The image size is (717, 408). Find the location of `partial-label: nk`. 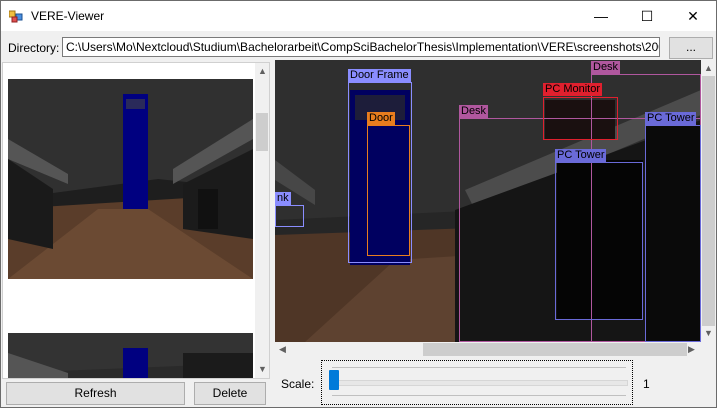

partial-label: nk is located at coordinates (283, 198).